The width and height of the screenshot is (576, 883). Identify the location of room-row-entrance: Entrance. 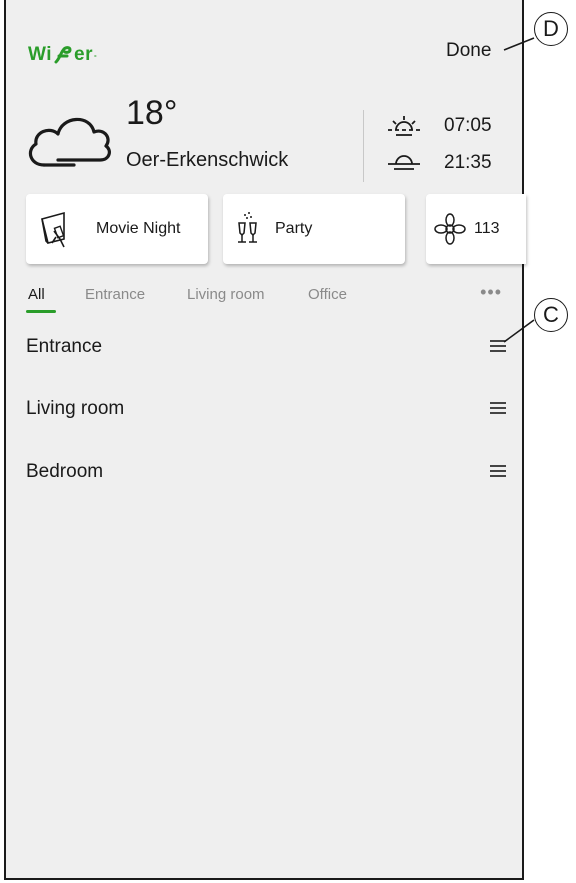
(266, 347).